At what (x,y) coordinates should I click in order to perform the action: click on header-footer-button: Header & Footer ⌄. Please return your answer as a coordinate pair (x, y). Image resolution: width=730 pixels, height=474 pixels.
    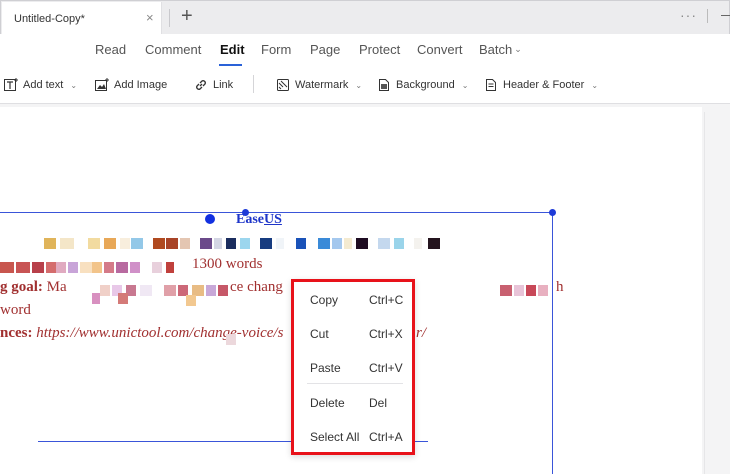
    Looking at the image, I should click on (541, 85).